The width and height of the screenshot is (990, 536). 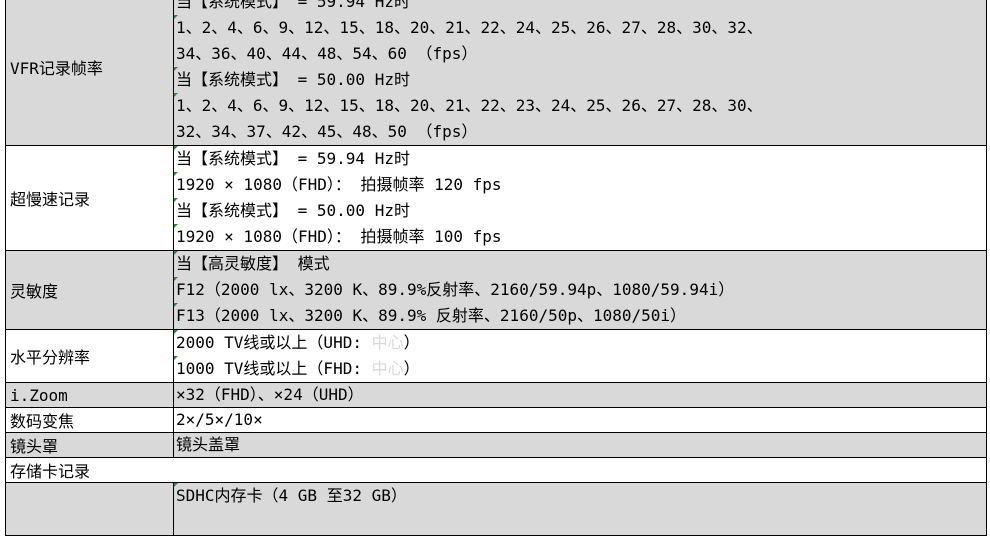 I want to click on section-header: 存储卡记录, so click(x=496, y=470).